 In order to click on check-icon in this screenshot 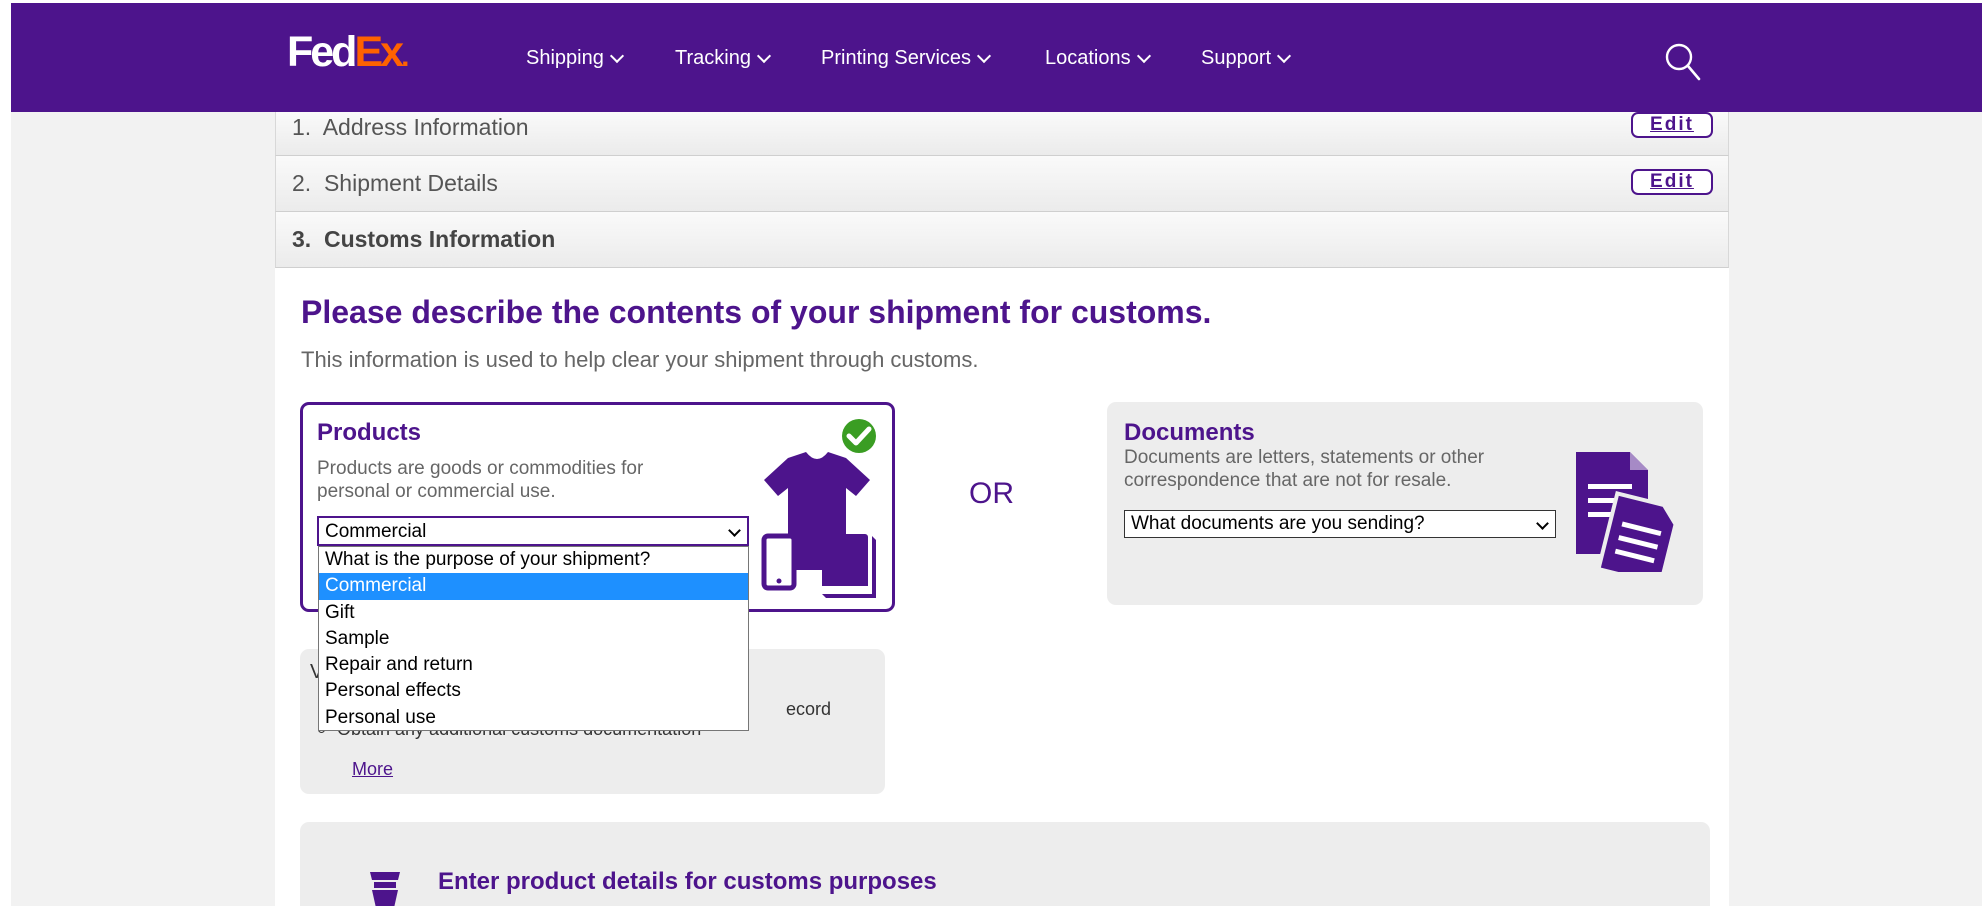, I will do `click(859, 436)`.